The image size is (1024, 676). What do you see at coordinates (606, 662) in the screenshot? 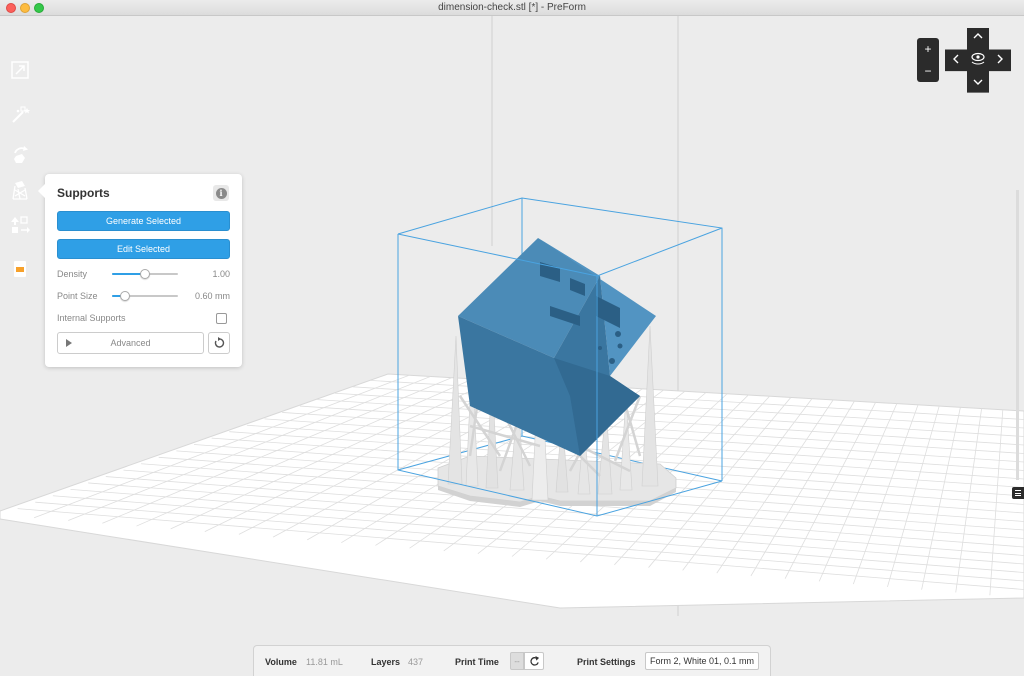
I see `print-settings-label: Print Settings` at bounding box center [606, 662].